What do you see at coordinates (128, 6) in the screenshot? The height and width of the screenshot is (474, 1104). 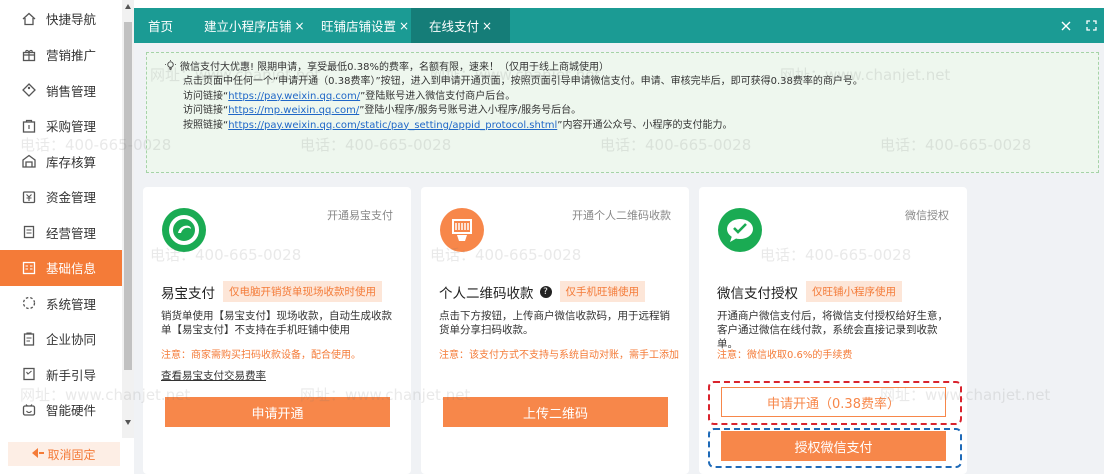 I see `scroll-up-arrow-icon` at bounding box center [128, 6].